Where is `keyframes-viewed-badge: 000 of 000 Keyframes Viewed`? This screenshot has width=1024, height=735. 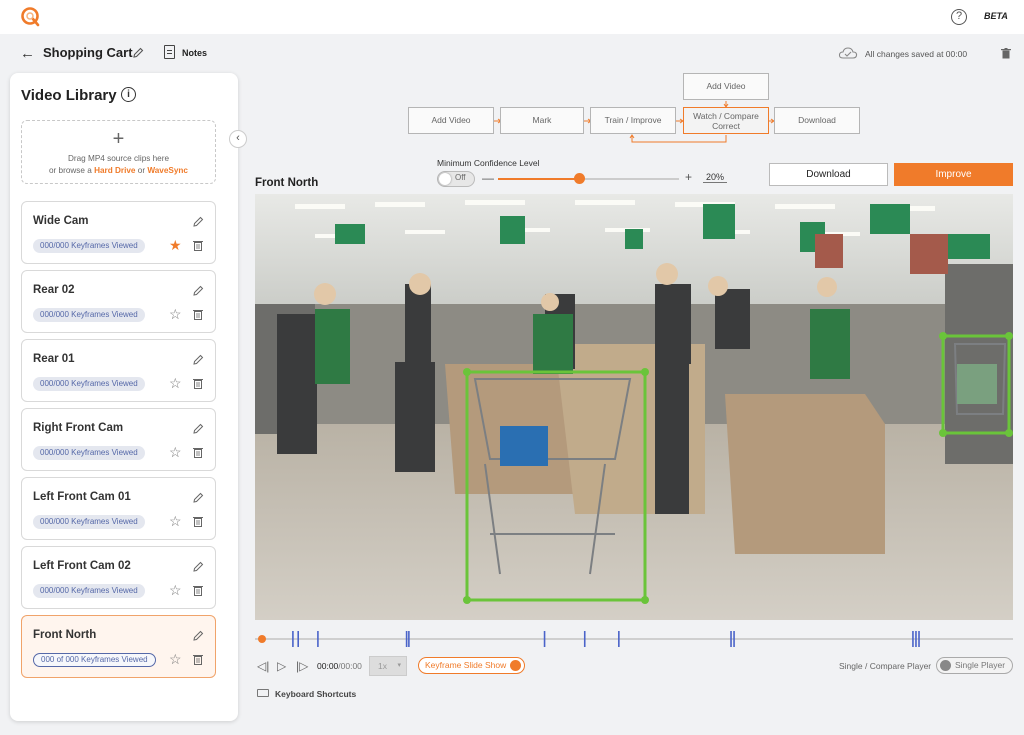 keyframes-viewed-badge: 000 of 000 Keyframes Viewed is located at coordinates (94, 660).